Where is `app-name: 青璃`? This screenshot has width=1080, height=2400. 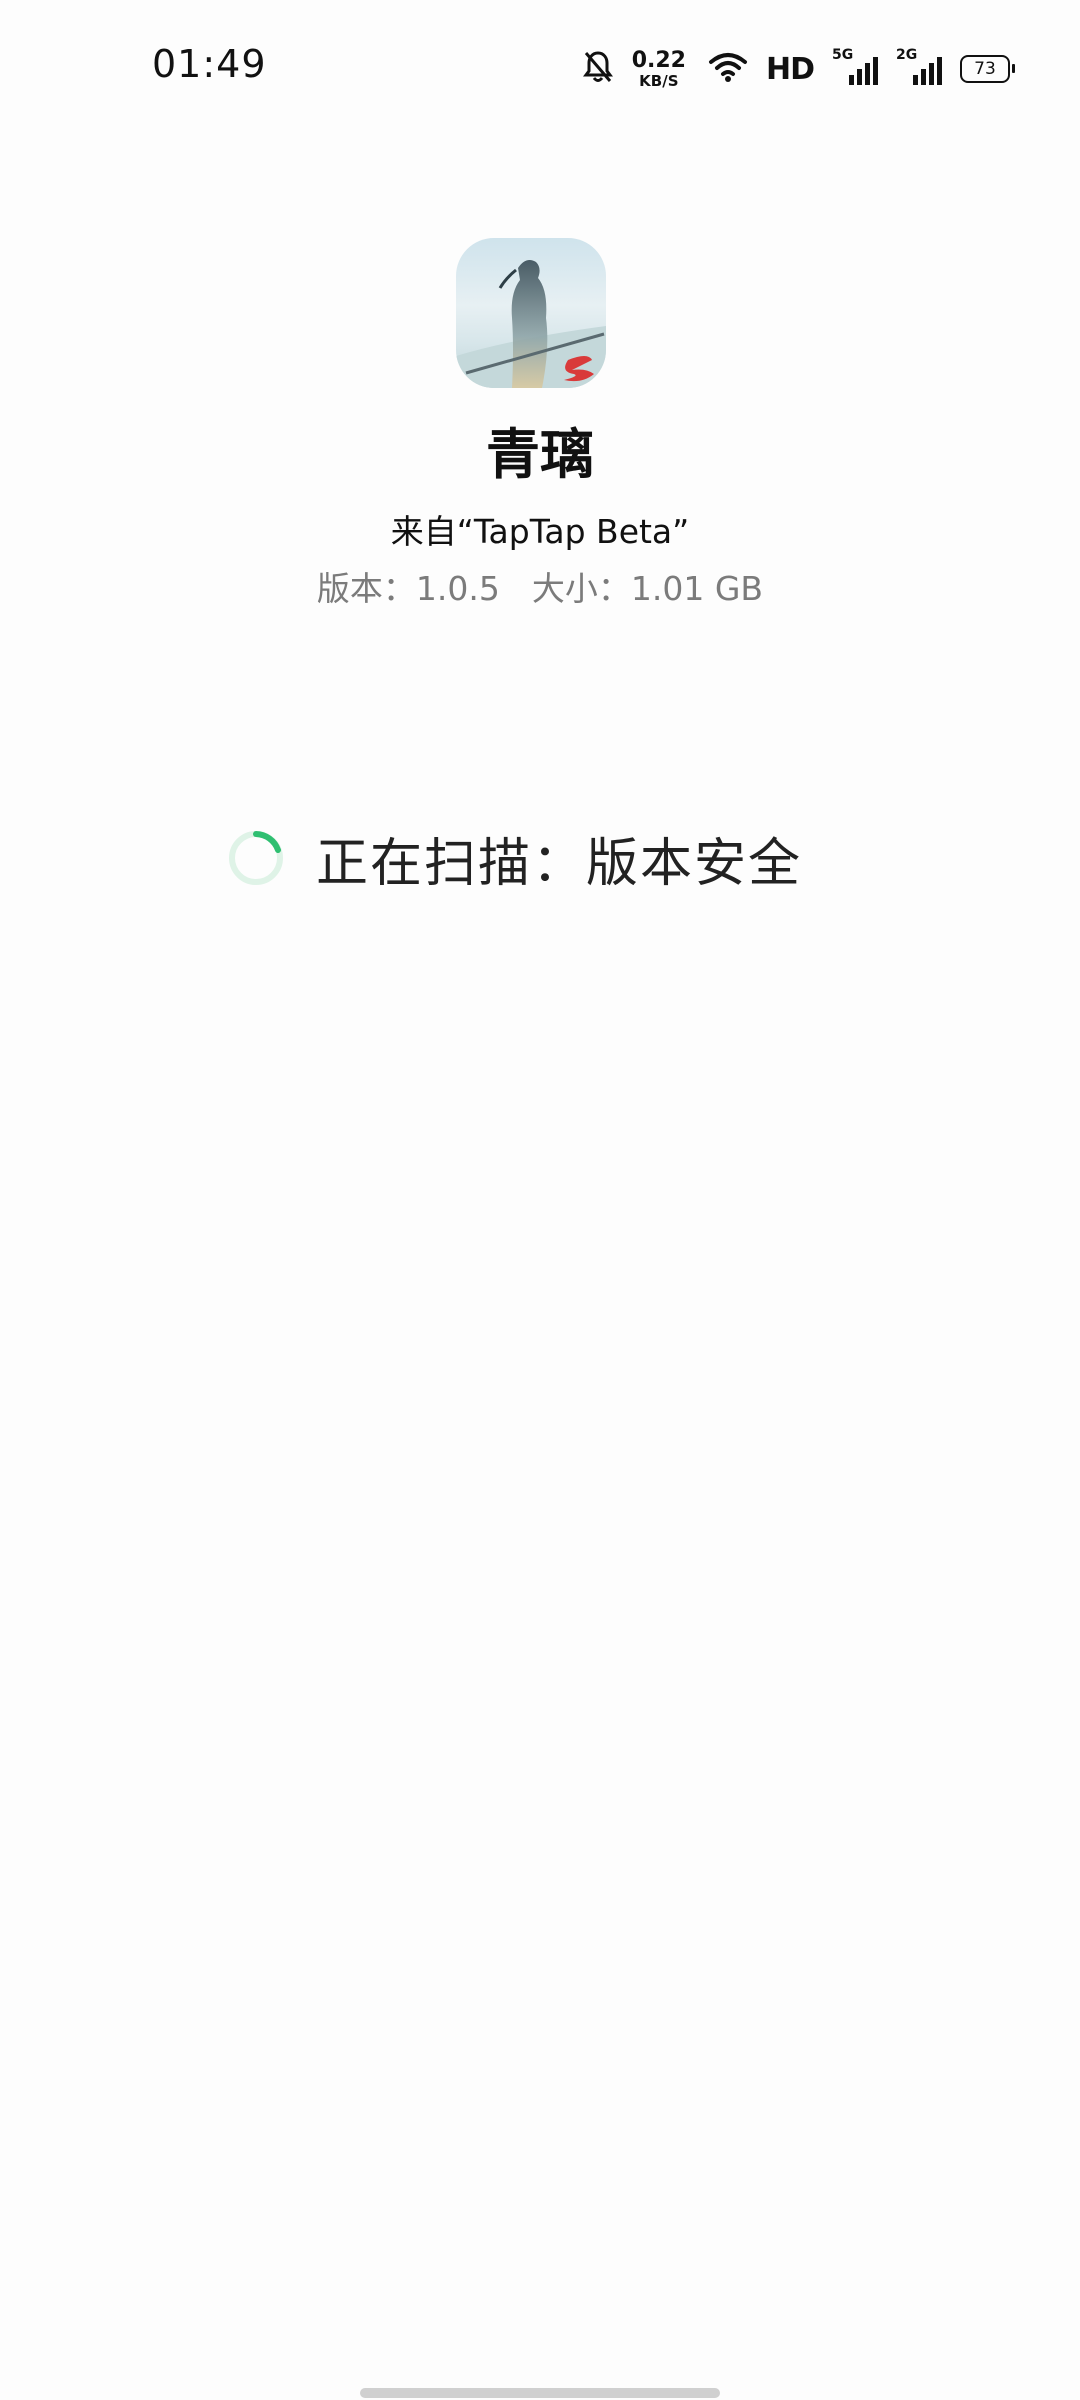
app-name: 青璃 is located at coordinates (540, 454).